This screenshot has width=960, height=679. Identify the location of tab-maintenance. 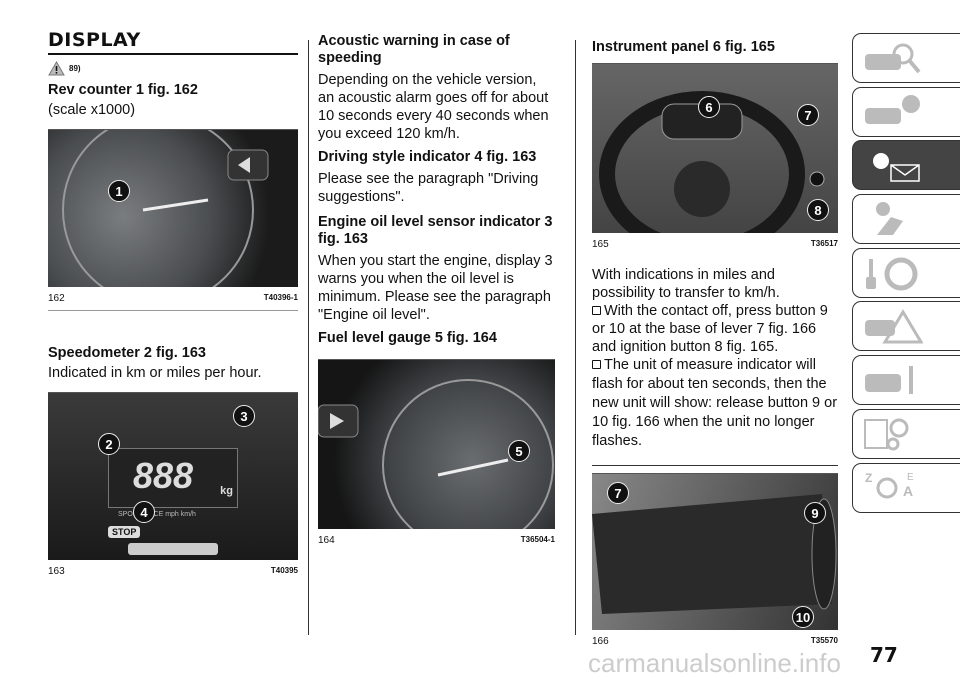
(906, 380).